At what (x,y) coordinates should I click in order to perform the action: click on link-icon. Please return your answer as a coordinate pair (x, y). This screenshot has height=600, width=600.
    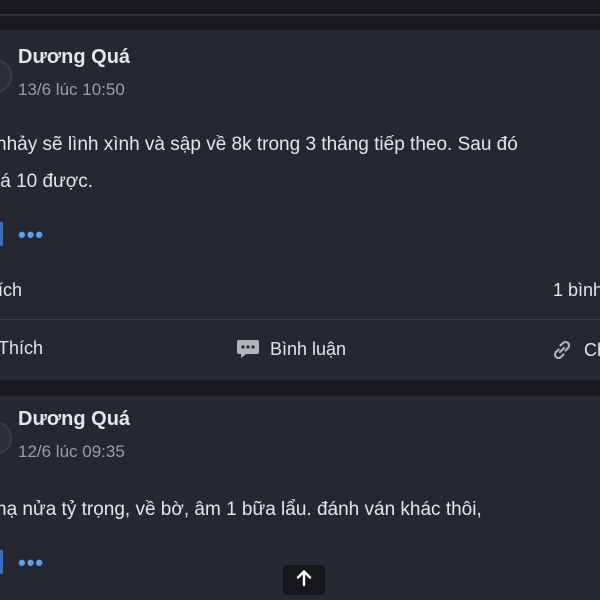
    Looking at the image, I should click on (562, 350).